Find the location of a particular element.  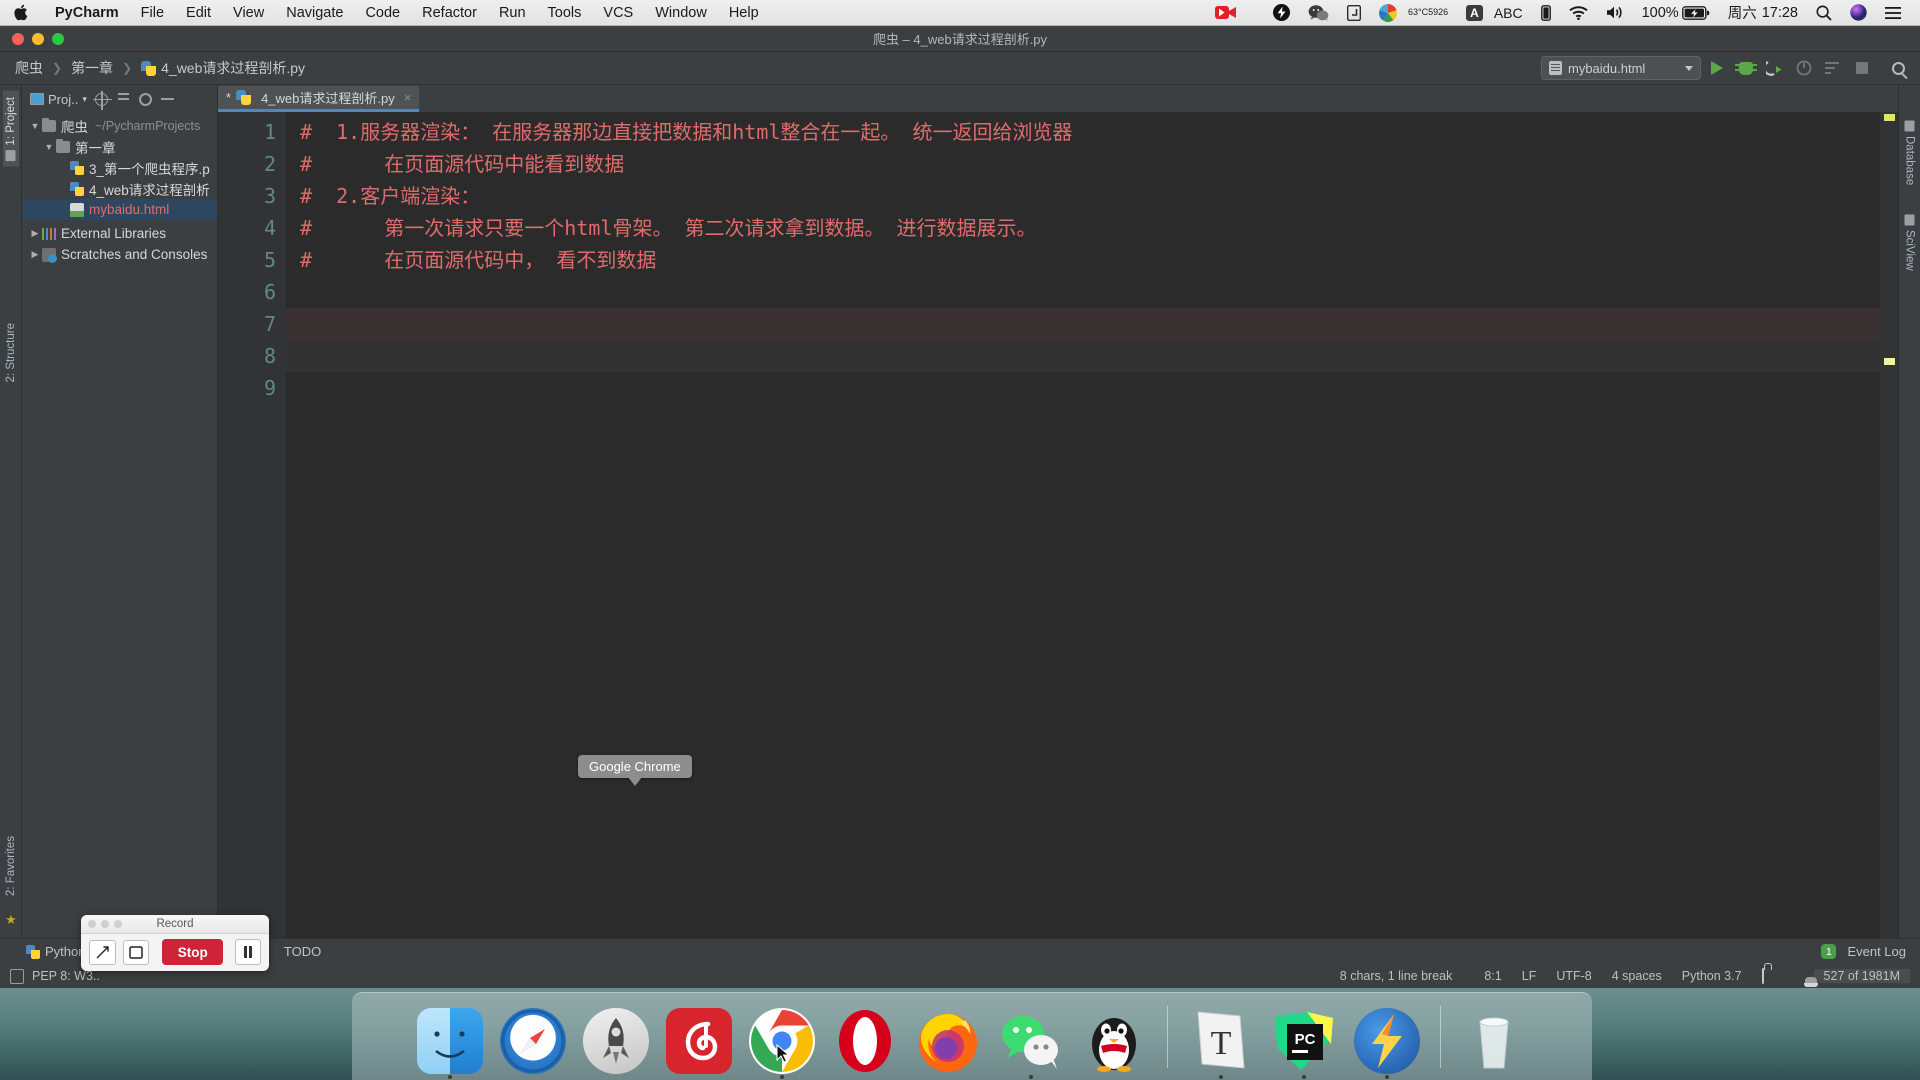

sidebar-item-structure: 2: Structure is located at coordinates (11, 352).